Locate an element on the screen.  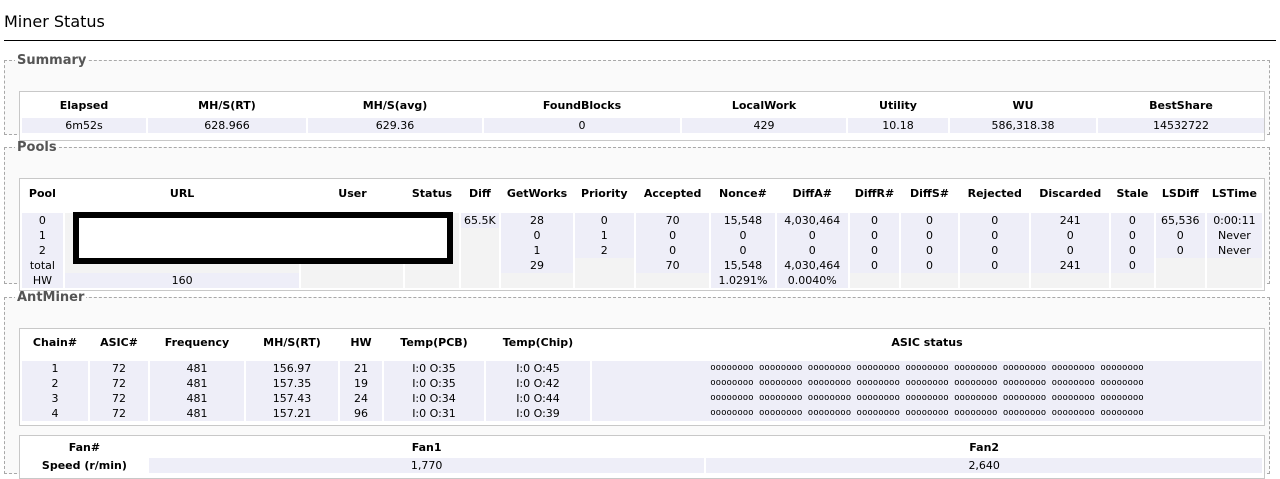
pools-cell-lstime: Never is located at coordinates (1234, 235).